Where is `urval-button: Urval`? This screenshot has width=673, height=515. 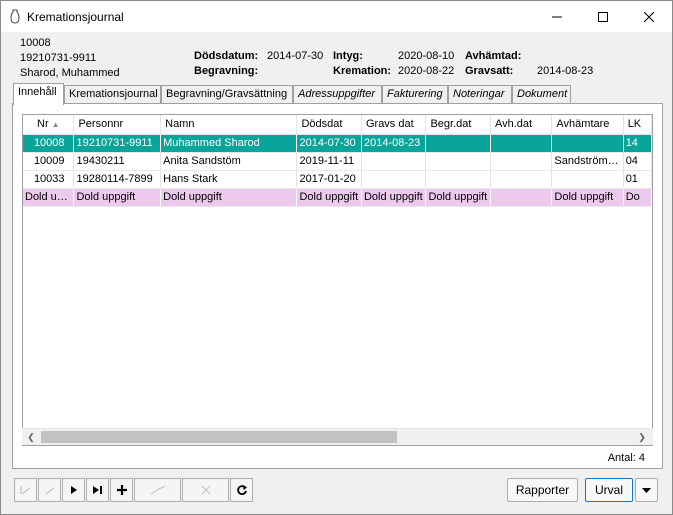
urval-button: Urval is located at coordinates (609, 490).